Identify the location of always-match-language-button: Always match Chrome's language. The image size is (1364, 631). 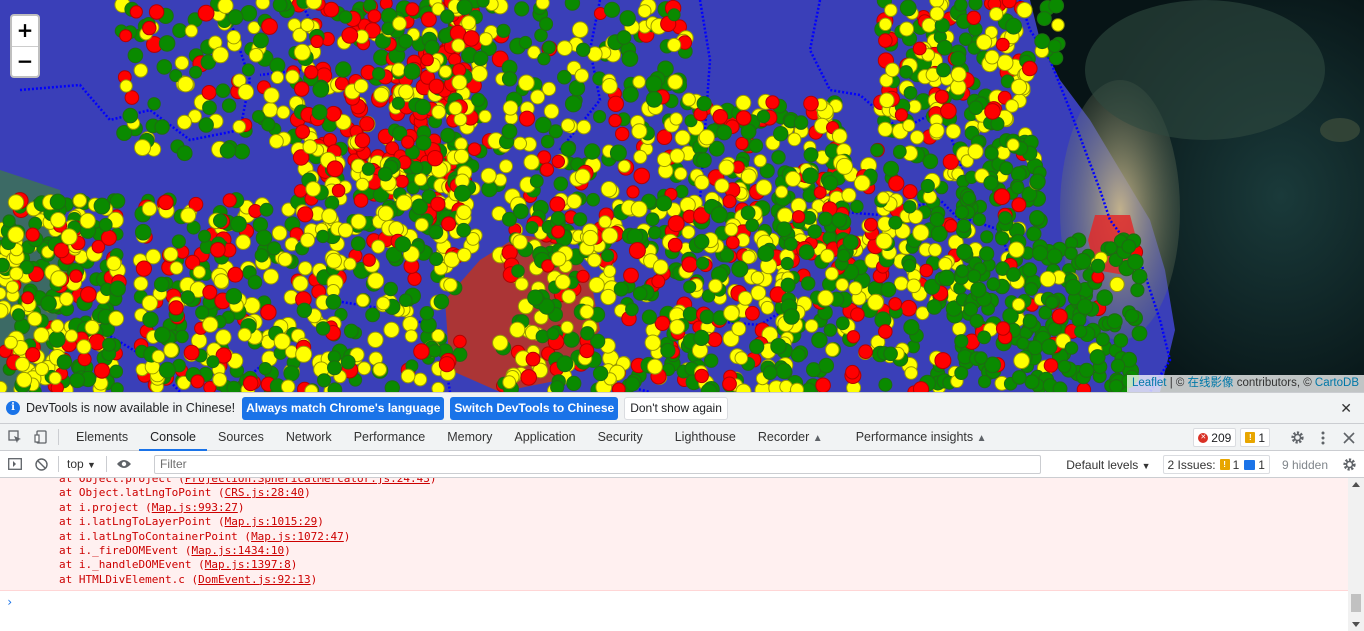
(343, 408).